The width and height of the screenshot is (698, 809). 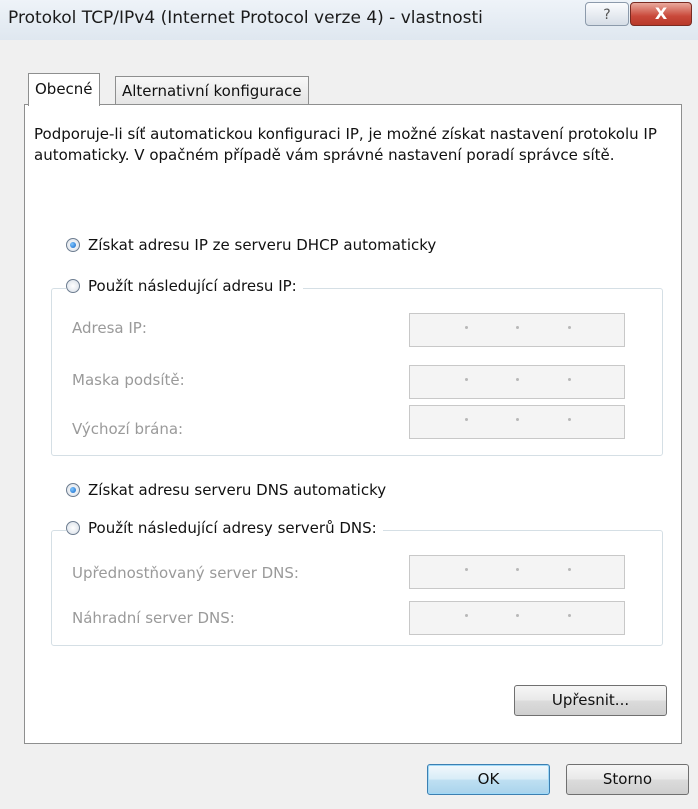 What do you see at coordinates (192, 286) in the screenshot?
I see `radio-ip-manual-label: Použít následující adresu IP:` at bounding box center [192, 286].